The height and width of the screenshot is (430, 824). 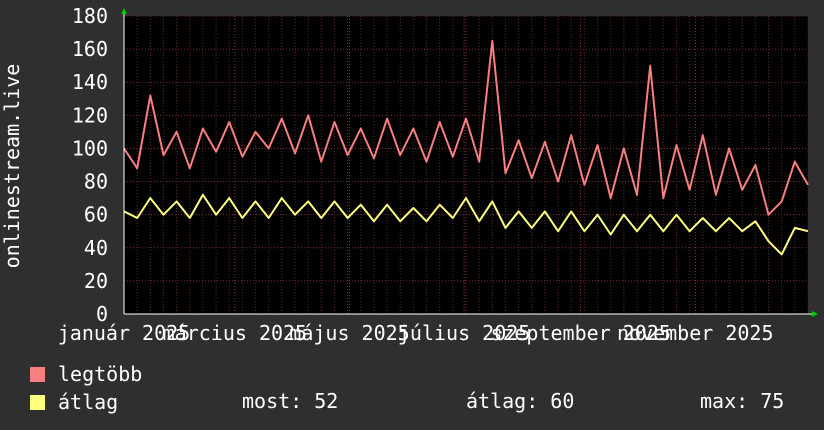 What do you see at coordinates (96, 248) in the screenshot?
I see `y-tick-label: 40` at bounding box center [96, 248].